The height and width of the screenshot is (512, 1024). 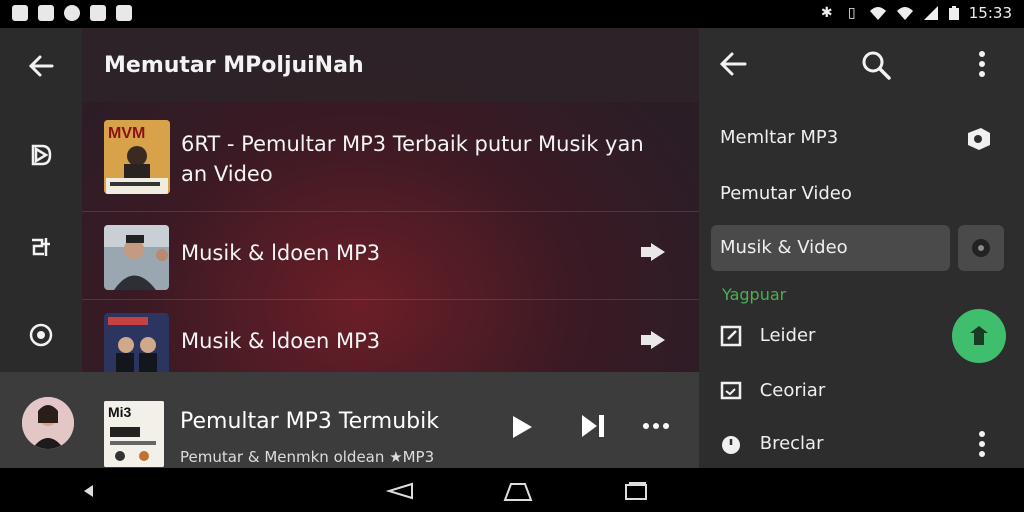 I want to click on gear-icon, so click(x=981, y=248).